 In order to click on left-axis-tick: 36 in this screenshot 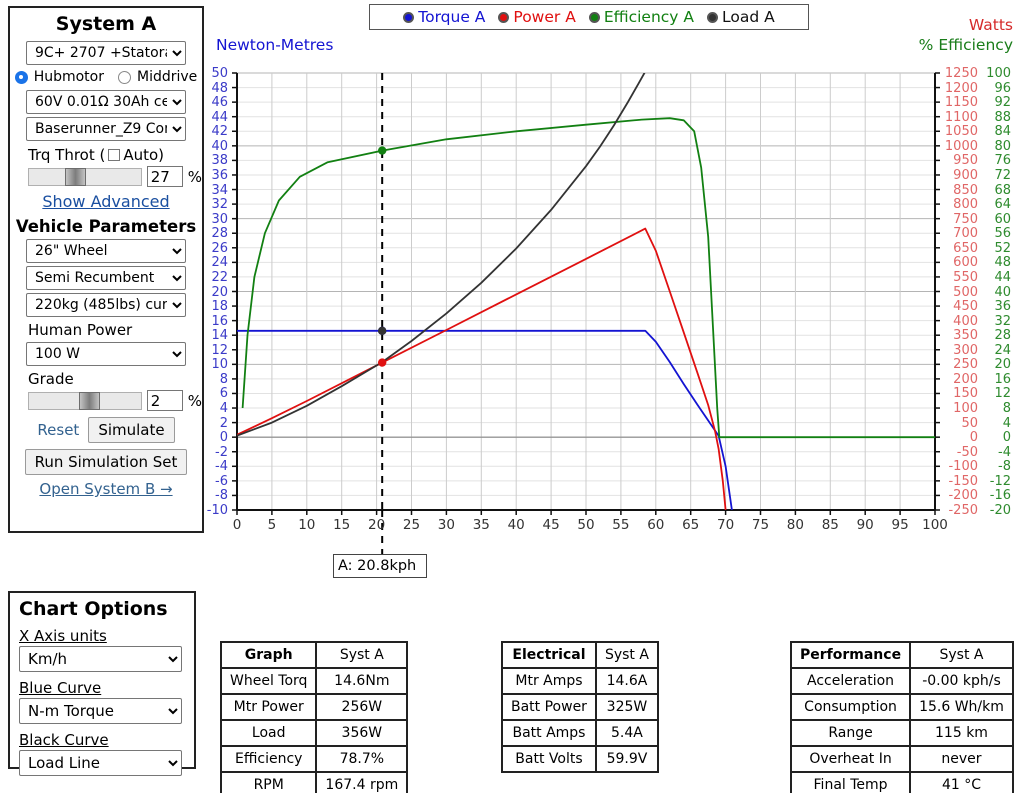, I will do `click(219, 175)`.